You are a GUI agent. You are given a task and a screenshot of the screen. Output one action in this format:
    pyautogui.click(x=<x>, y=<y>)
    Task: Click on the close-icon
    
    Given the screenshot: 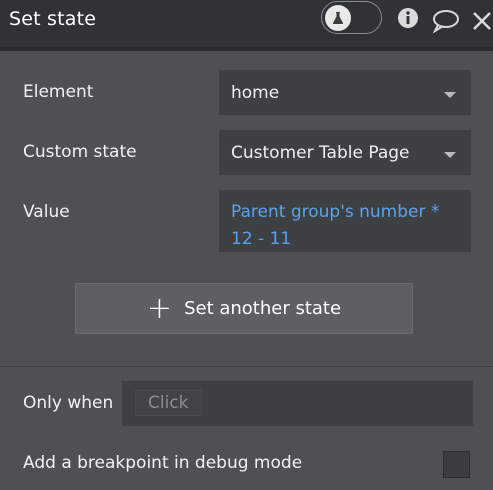 What is the action you would take?
    pyautogui.click(x=482, y=23)
    